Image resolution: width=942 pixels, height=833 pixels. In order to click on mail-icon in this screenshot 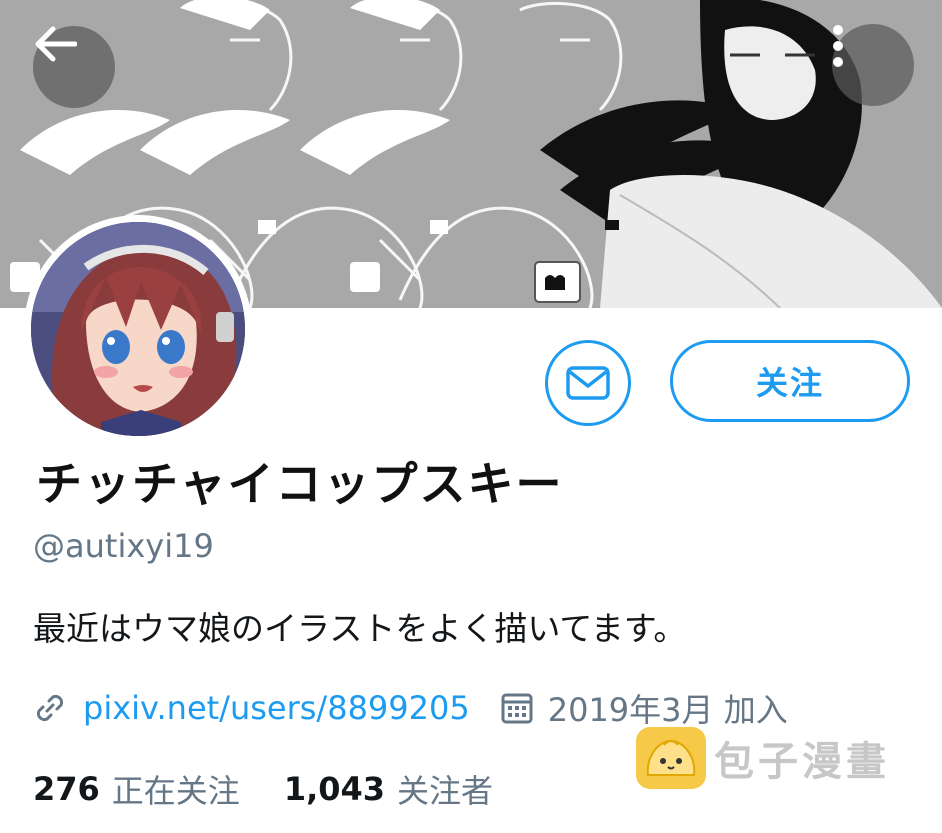, I will do `click(588, 383)`.